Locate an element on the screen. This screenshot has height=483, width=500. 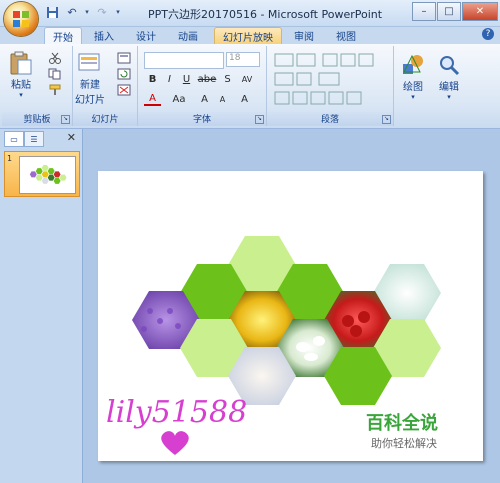
group-label-font: 字体 is located at coordinates (202, 119).